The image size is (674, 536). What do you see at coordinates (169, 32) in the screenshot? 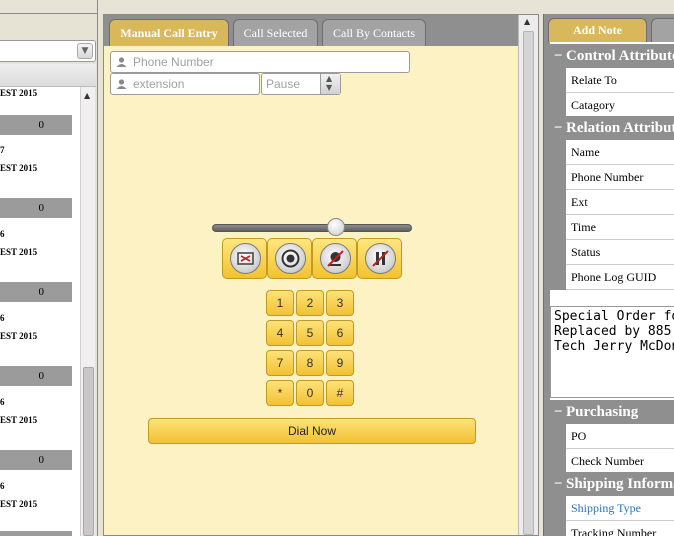
I see `tab-manual-call-entry: Manual Call Entry` at bounding box center [169, 32].